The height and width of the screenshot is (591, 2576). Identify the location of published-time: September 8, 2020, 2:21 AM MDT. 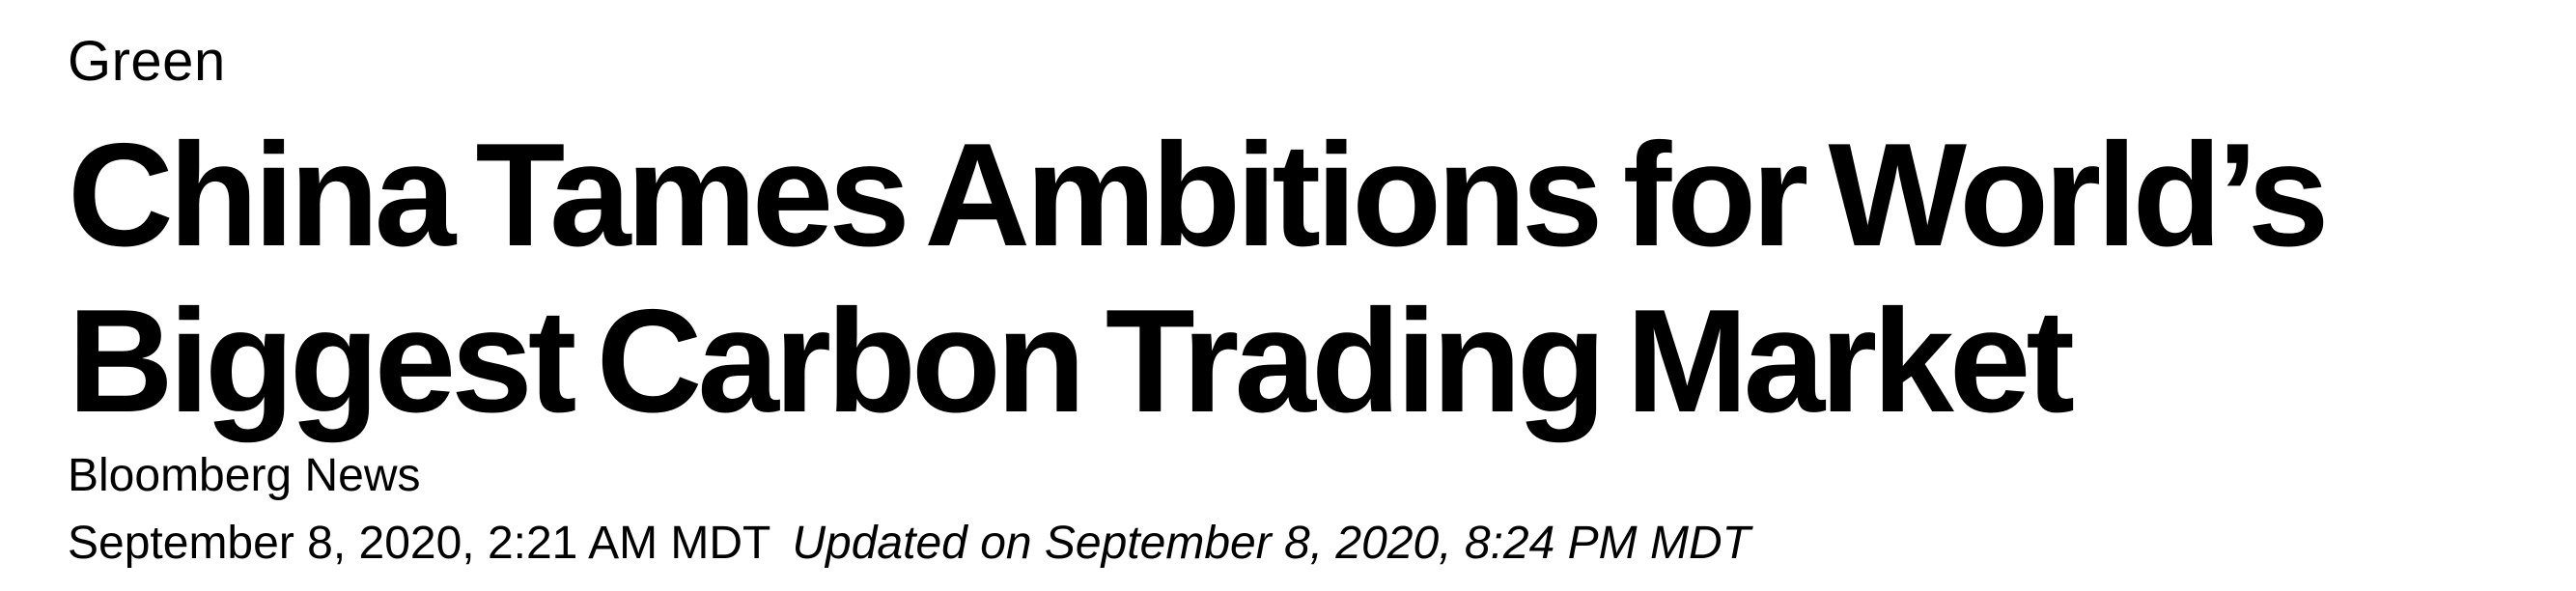
(420, 543).